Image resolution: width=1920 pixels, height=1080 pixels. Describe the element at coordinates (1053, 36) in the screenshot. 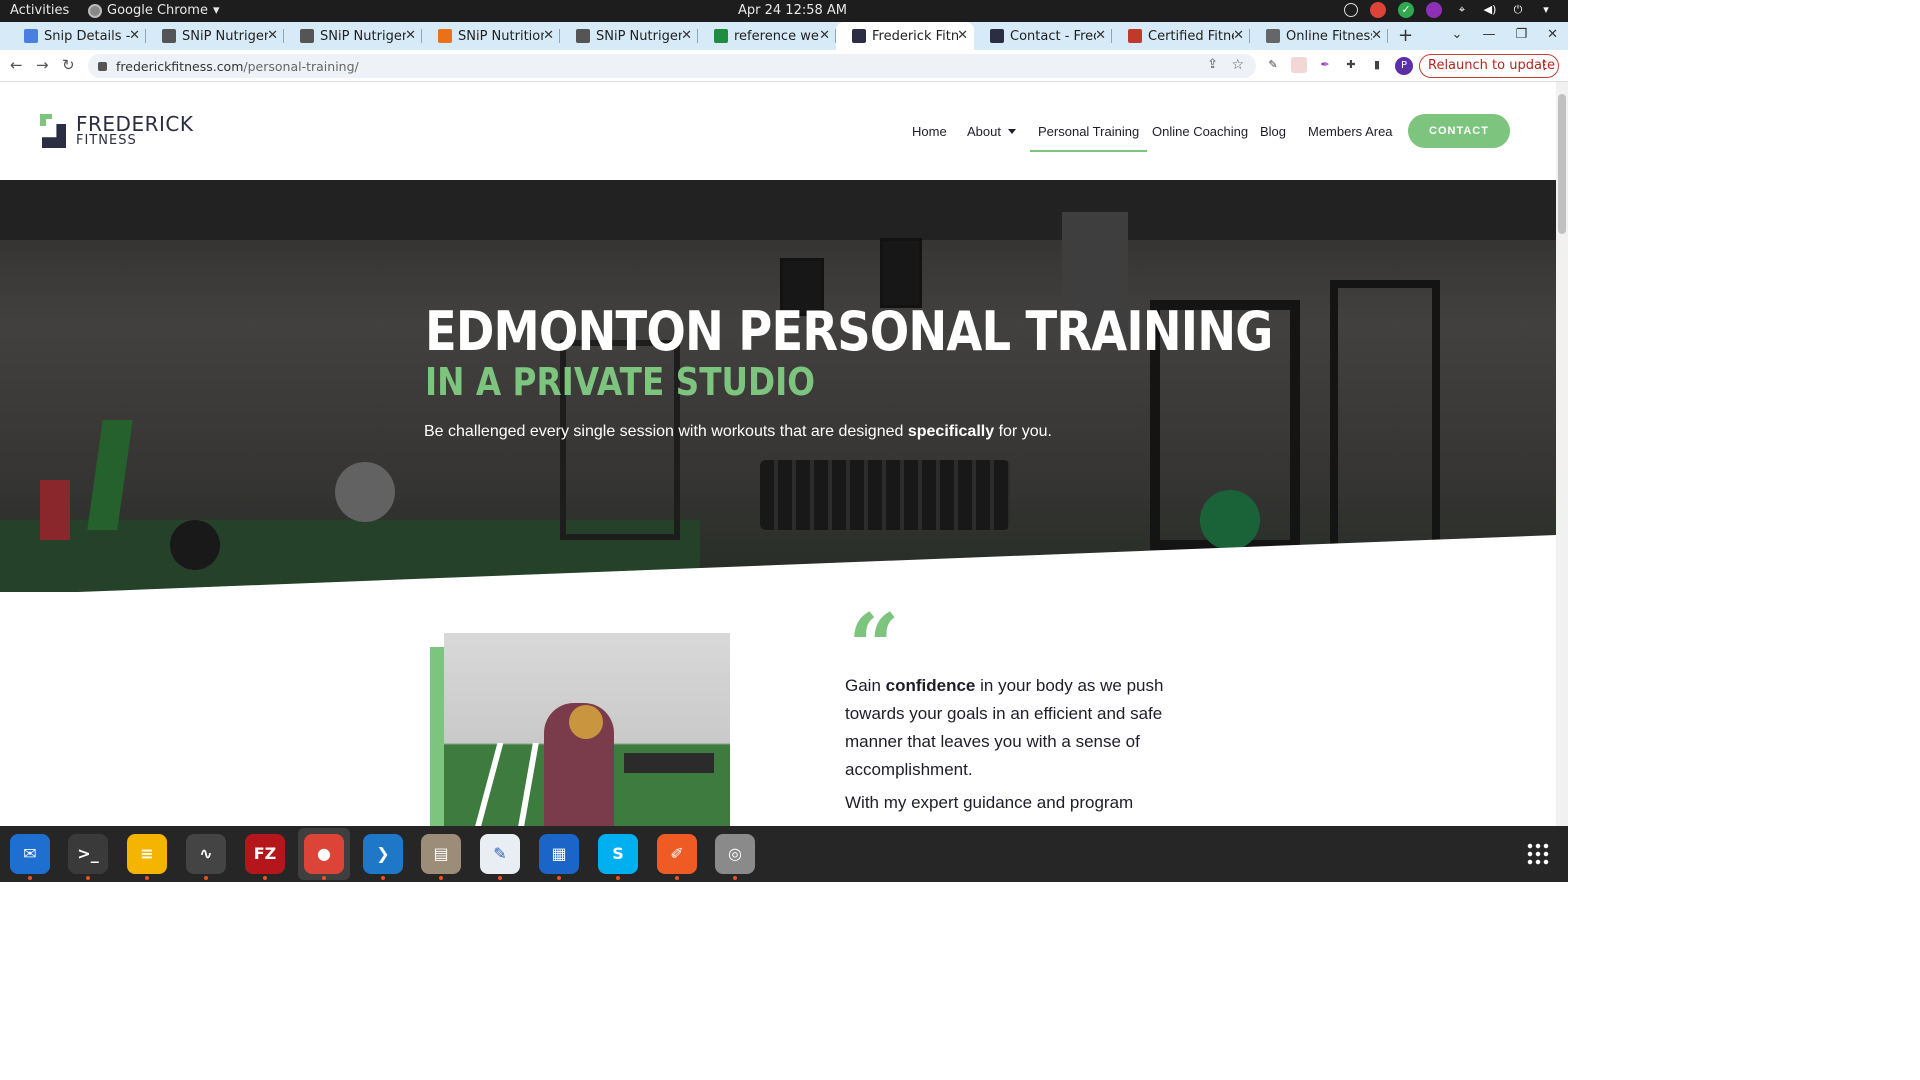

I see `tab-title: Contact - Frede` at that location.